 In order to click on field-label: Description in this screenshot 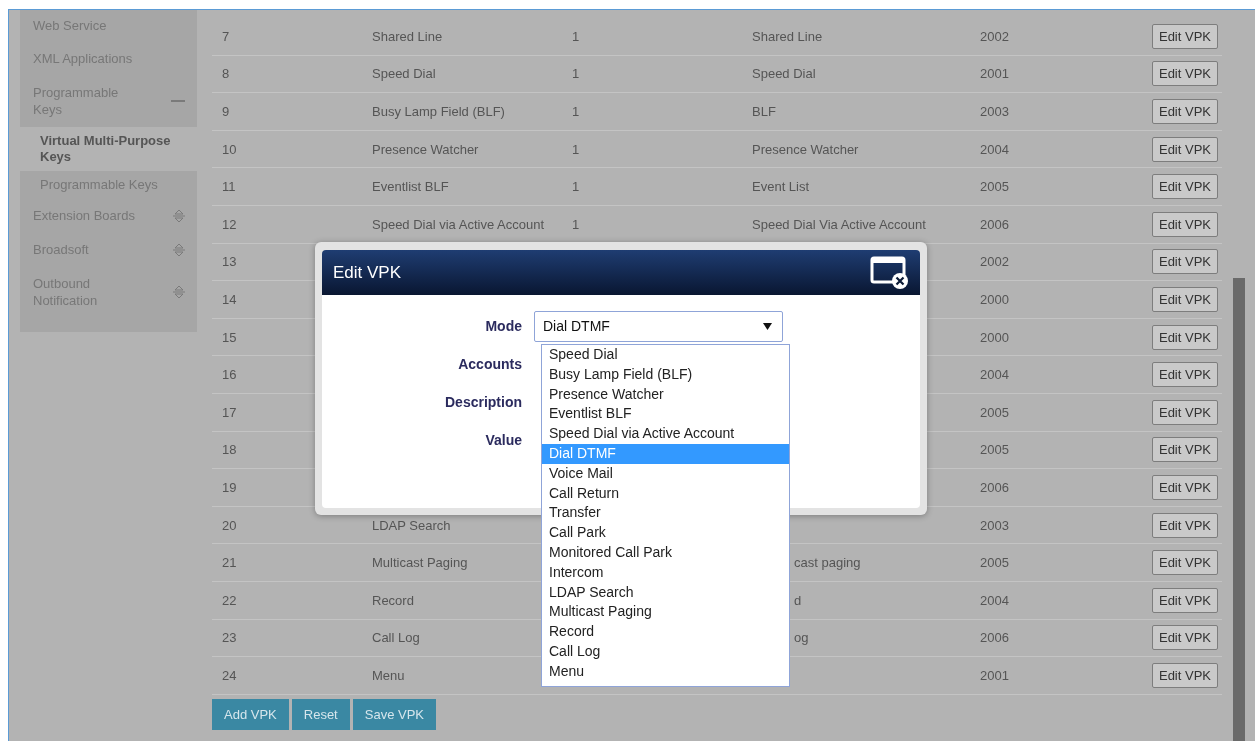, I will do `click(483, 402)`.